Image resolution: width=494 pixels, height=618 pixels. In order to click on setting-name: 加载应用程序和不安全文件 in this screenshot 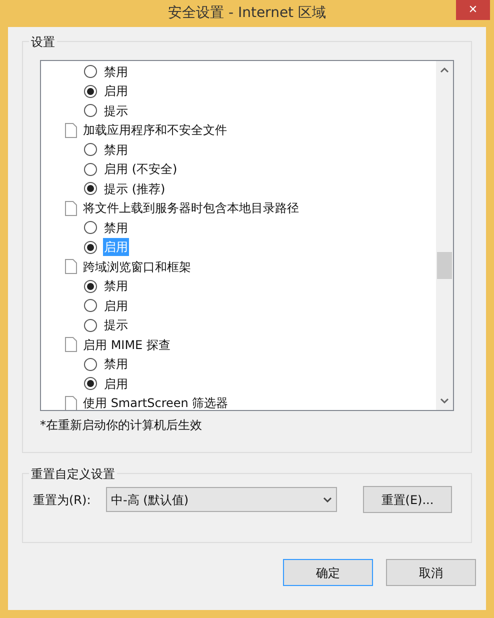, I will do `click(155, 131)`.